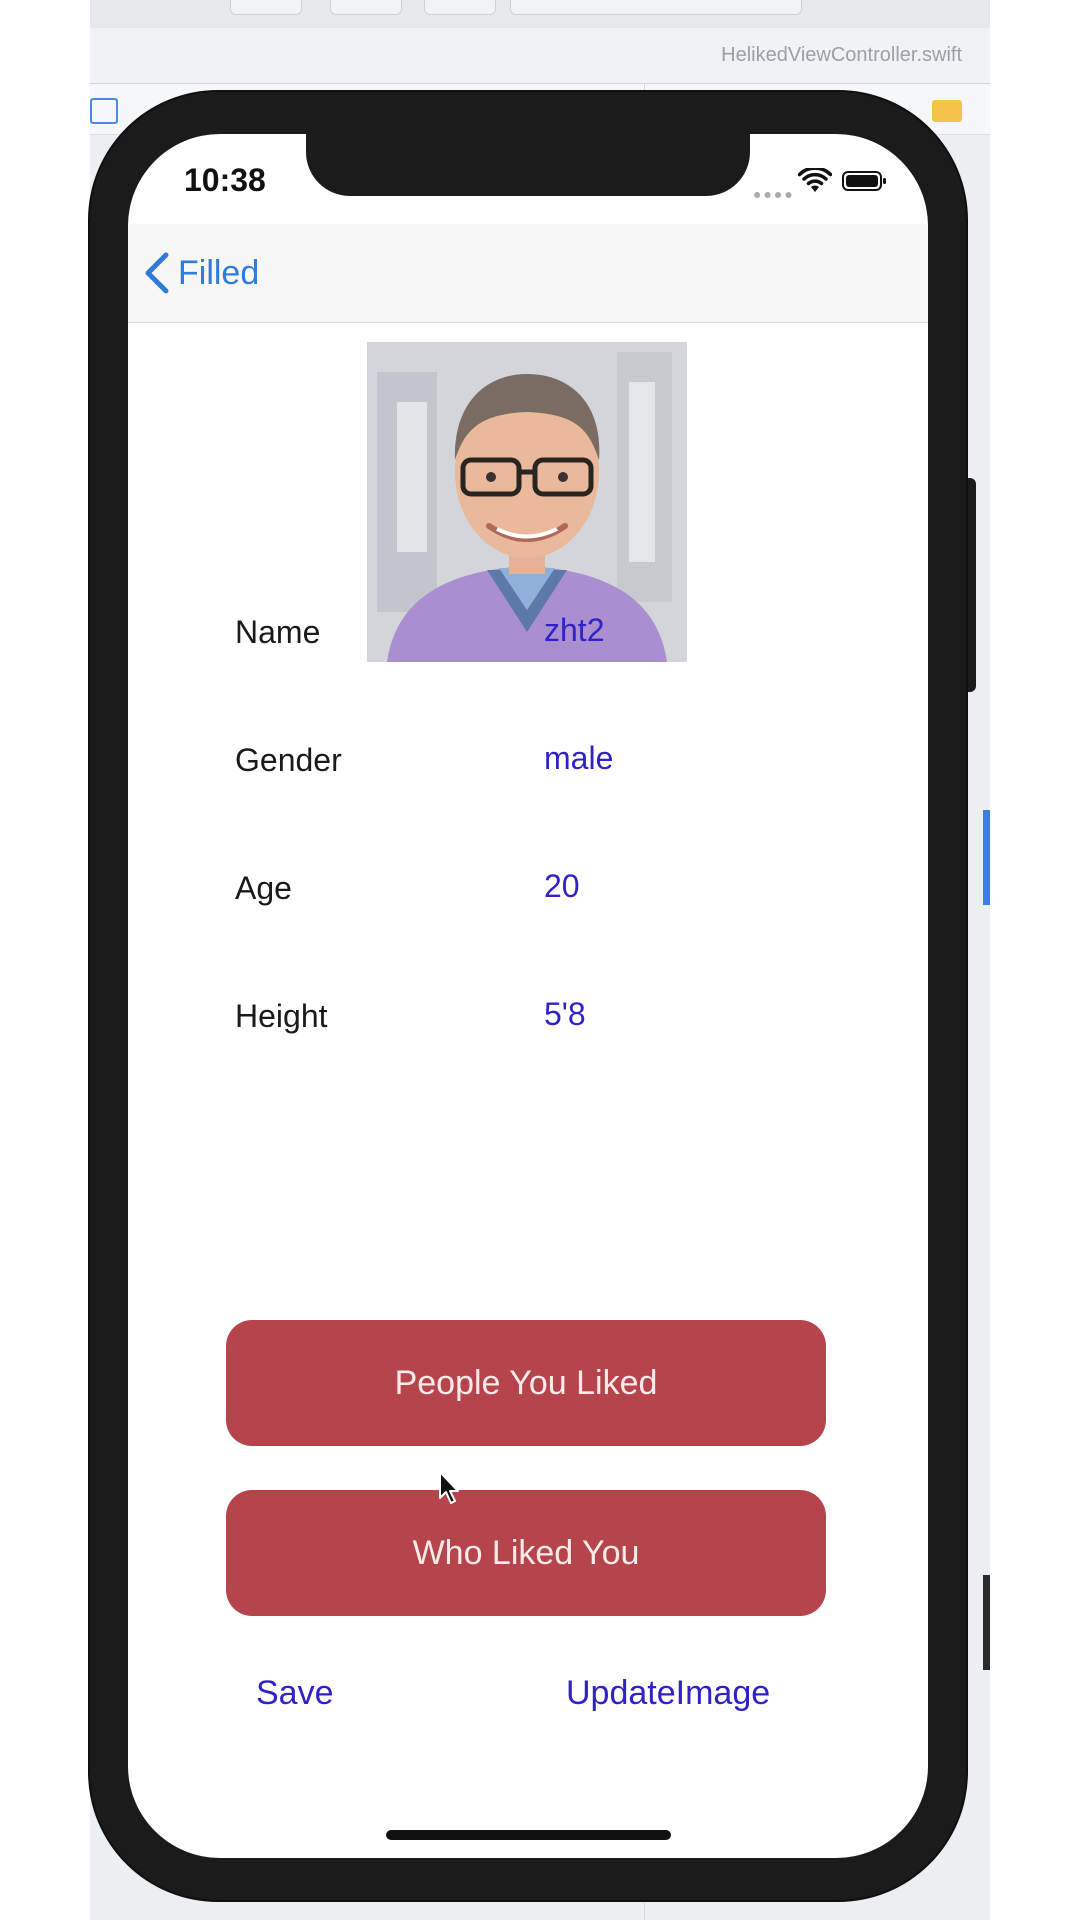 The width and height of the screenshot is (1080, 1920). Describe the element at coordinates (157, 273) in the screenshot. I see `chevron-left-icon` at that location.